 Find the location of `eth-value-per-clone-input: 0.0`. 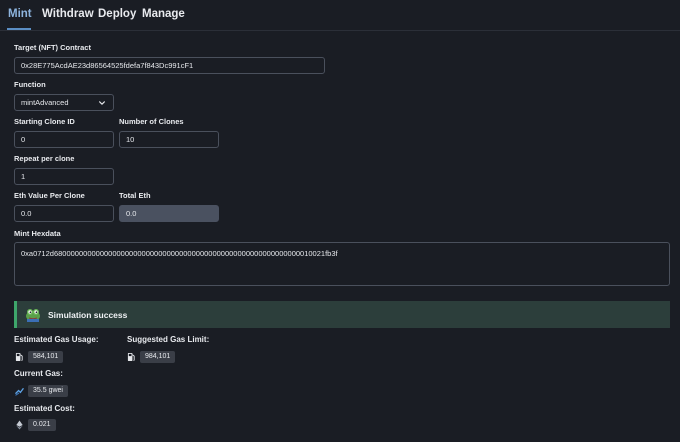

eth-value-per-clone-input: 0.0 is located at coordinates (64, 213).